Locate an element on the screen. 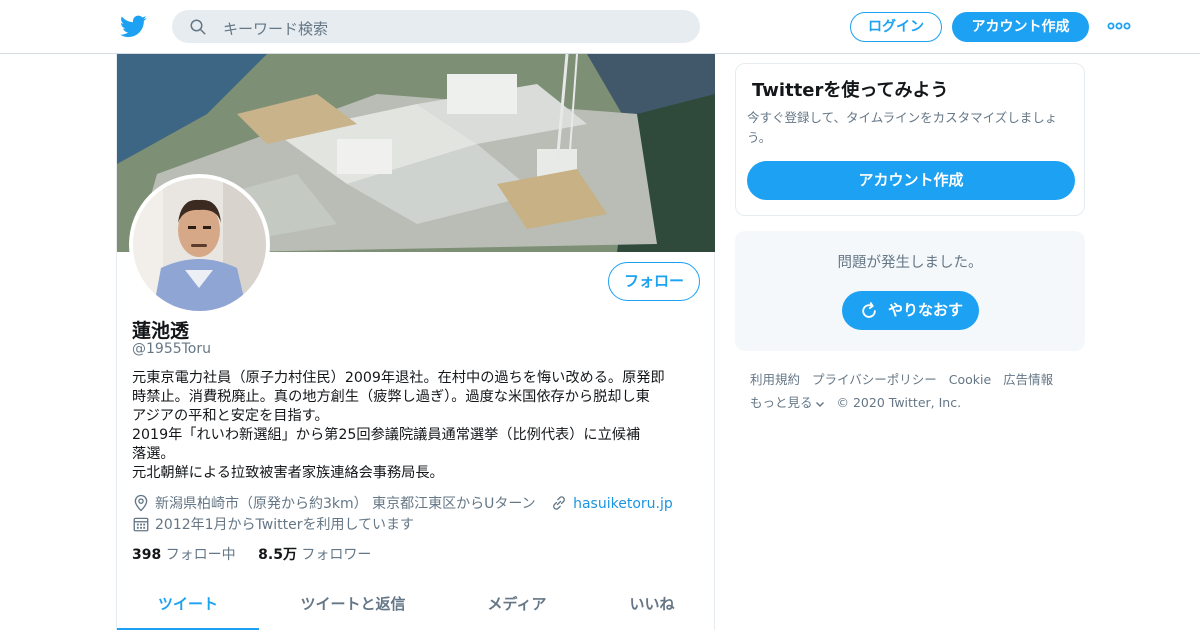 The width and height of the screenshot is (1200, 630). profile-website-link: hasuiketoru.jp is located at coordinates (623, 504).